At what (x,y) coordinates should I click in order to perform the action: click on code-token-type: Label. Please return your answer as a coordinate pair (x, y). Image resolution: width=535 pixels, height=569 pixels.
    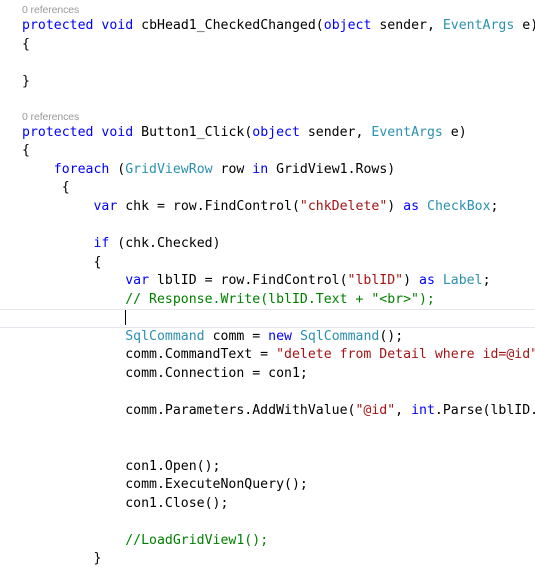
    Looking at the image, I should click on (462, 281).